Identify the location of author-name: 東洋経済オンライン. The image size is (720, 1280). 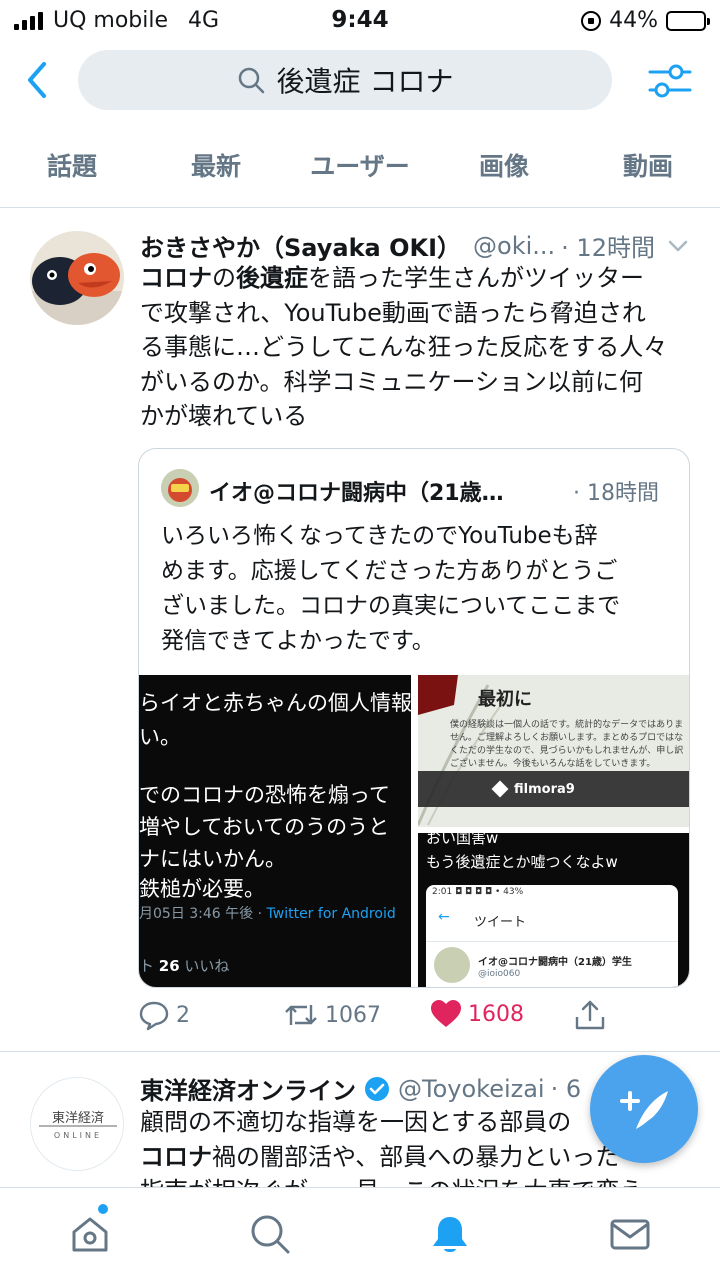
(248, 1088).